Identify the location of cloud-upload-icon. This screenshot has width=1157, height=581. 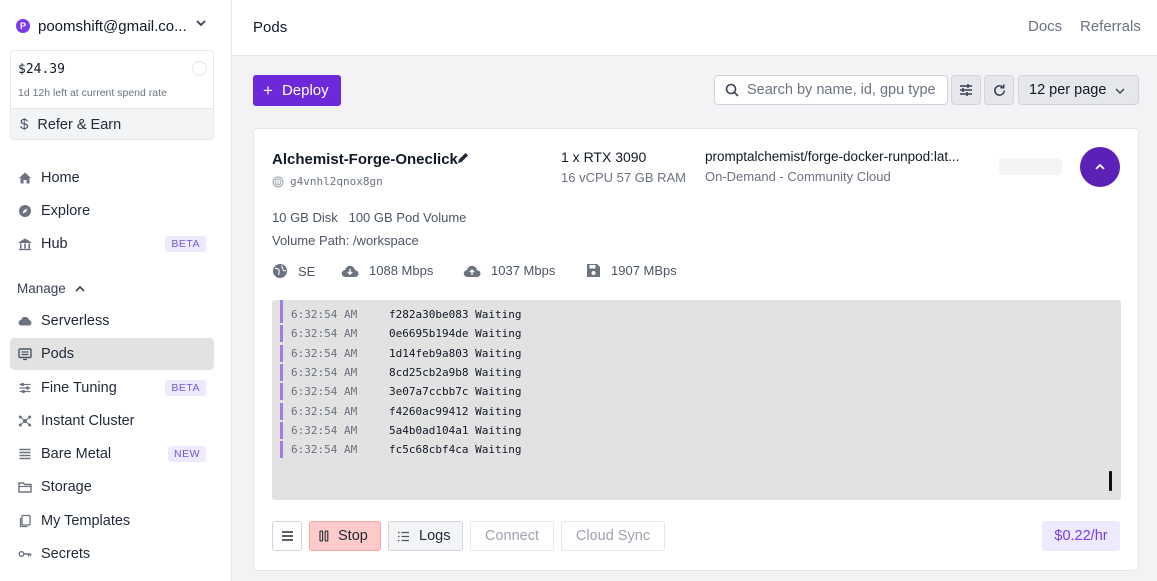
(472, 271).